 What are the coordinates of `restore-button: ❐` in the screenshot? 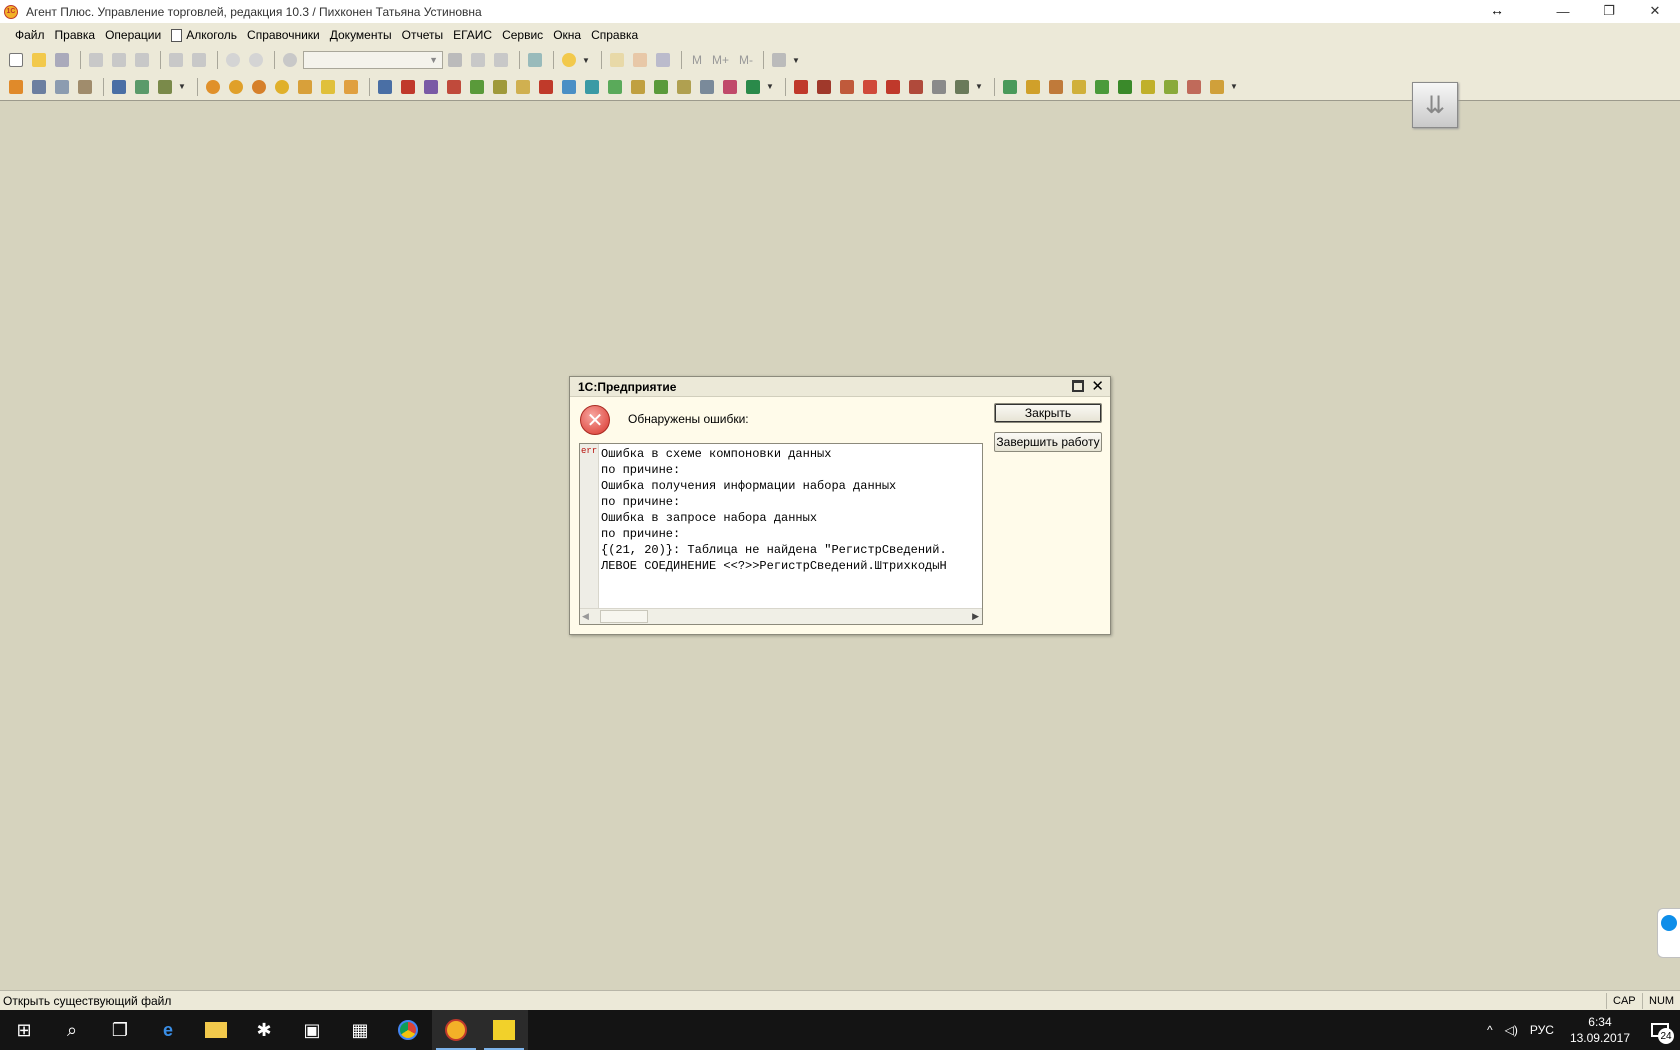 It's located at (1609, 11).